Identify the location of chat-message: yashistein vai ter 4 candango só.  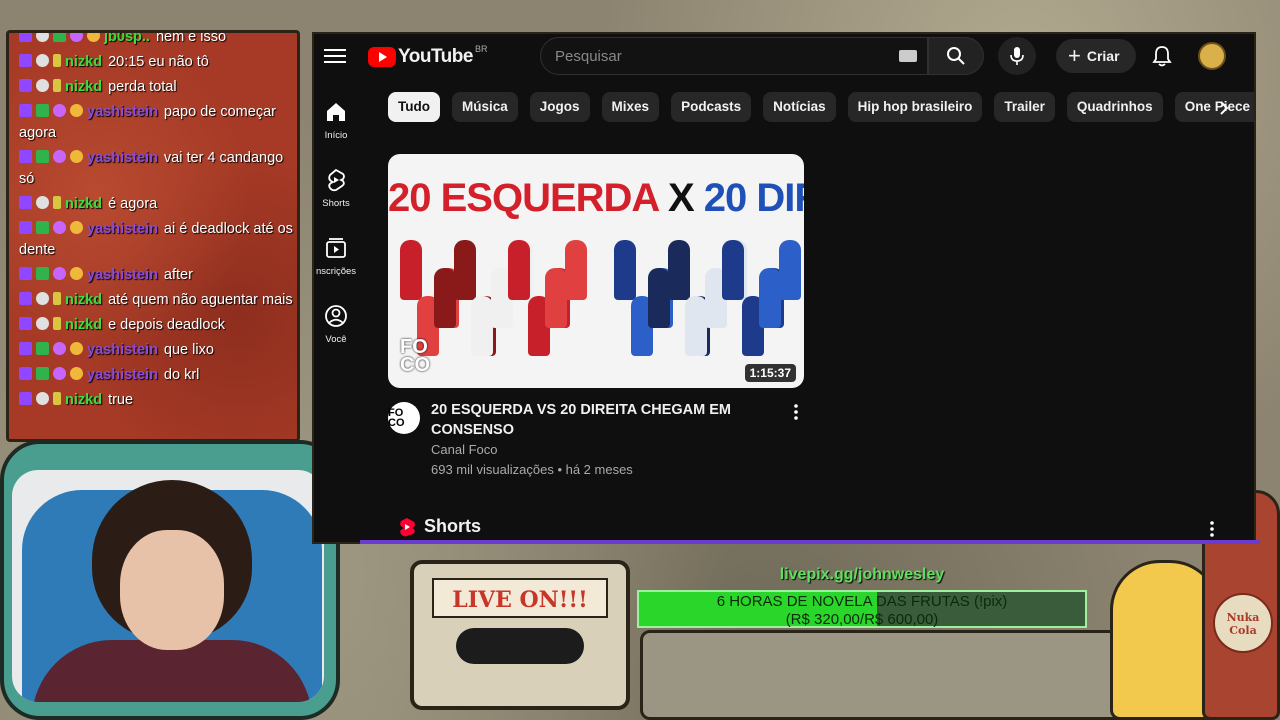
(158, 169).